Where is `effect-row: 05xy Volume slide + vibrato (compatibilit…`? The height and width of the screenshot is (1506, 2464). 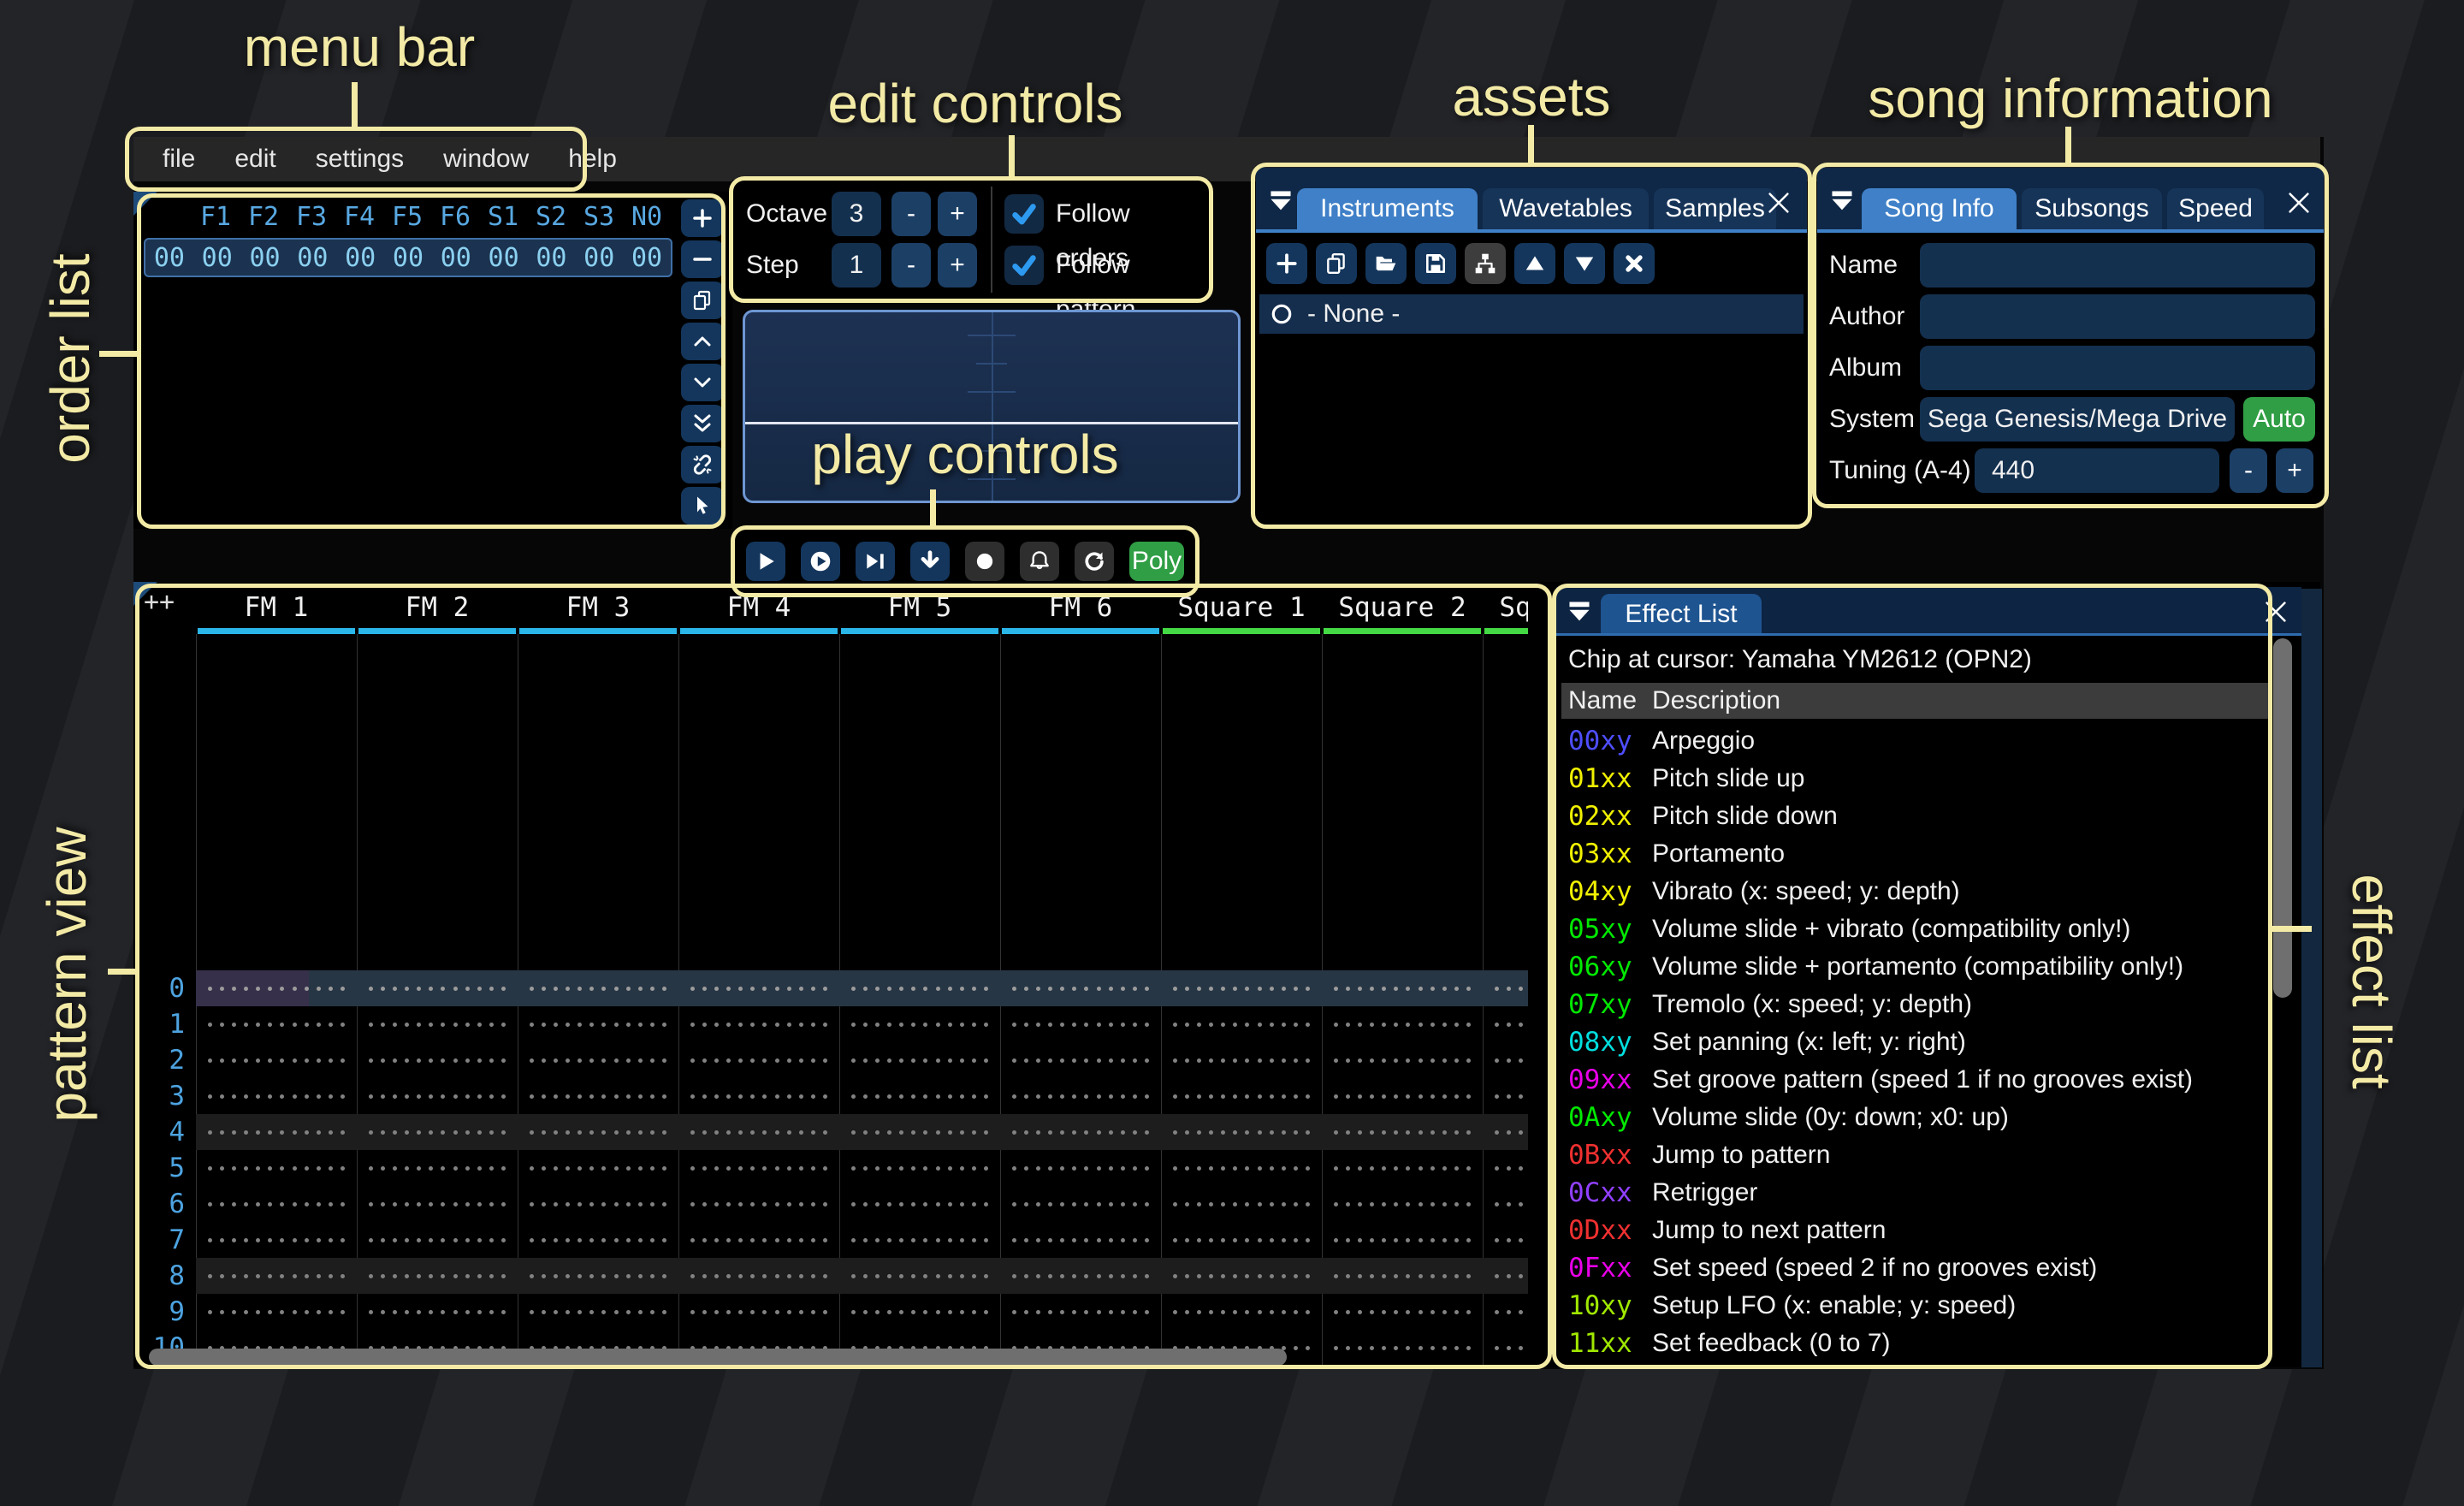 effect-row: 05xy Volume slide + vibrato (compatibilit… is located at coordinates (1928, 929).